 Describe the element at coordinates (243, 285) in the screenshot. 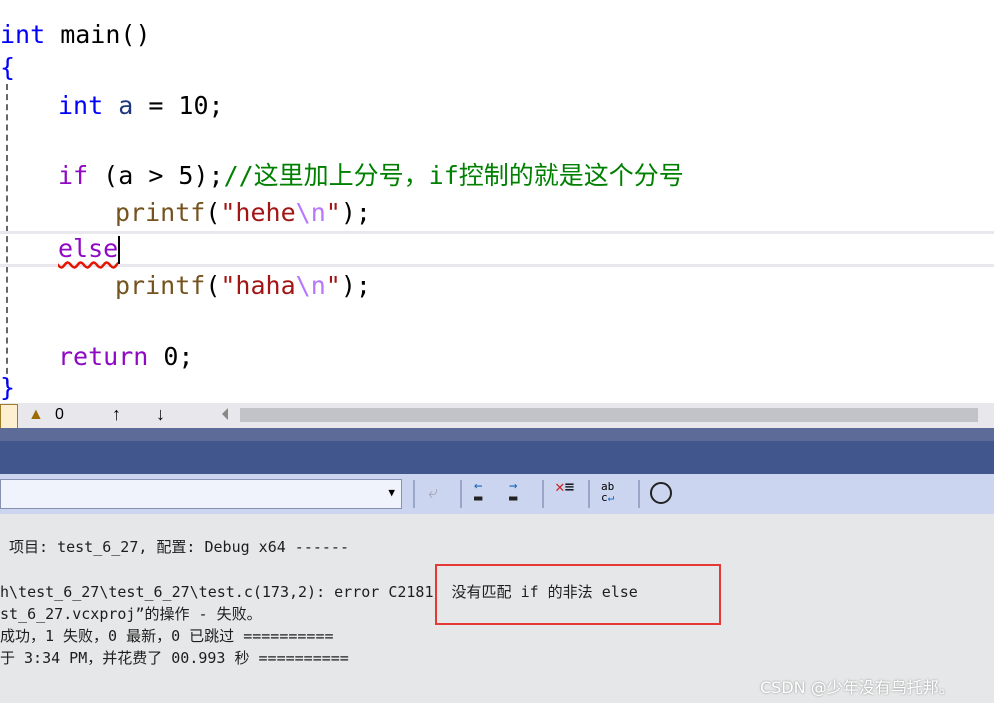

I see `code-line: printf("haha\n");` at that location.